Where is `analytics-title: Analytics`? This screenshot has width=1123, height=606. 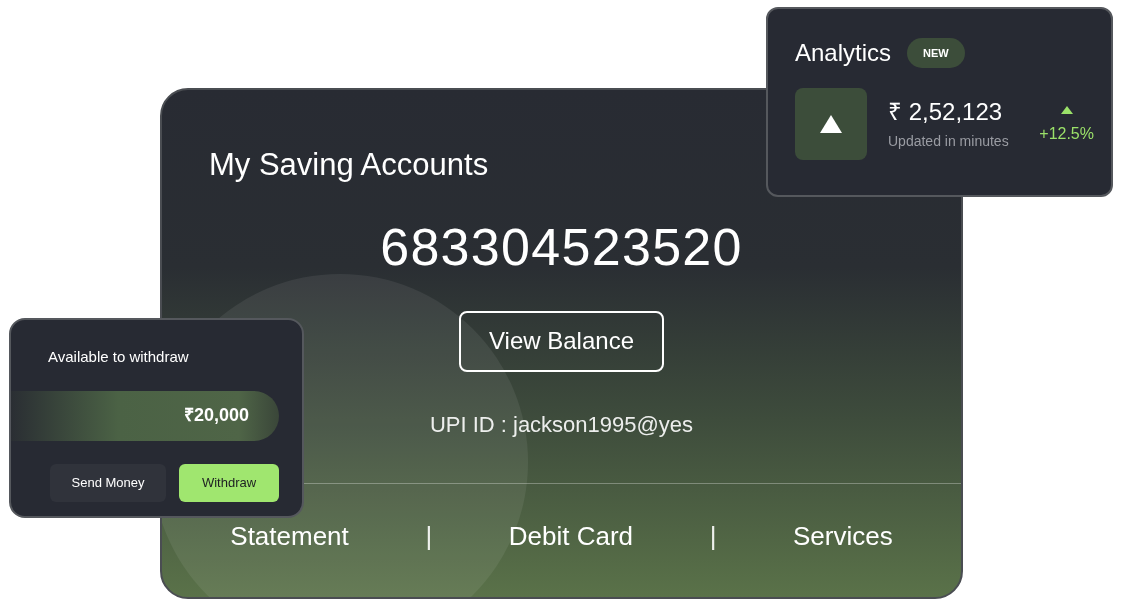
analytics-title: Analytics is located at coordinates (843, 53).